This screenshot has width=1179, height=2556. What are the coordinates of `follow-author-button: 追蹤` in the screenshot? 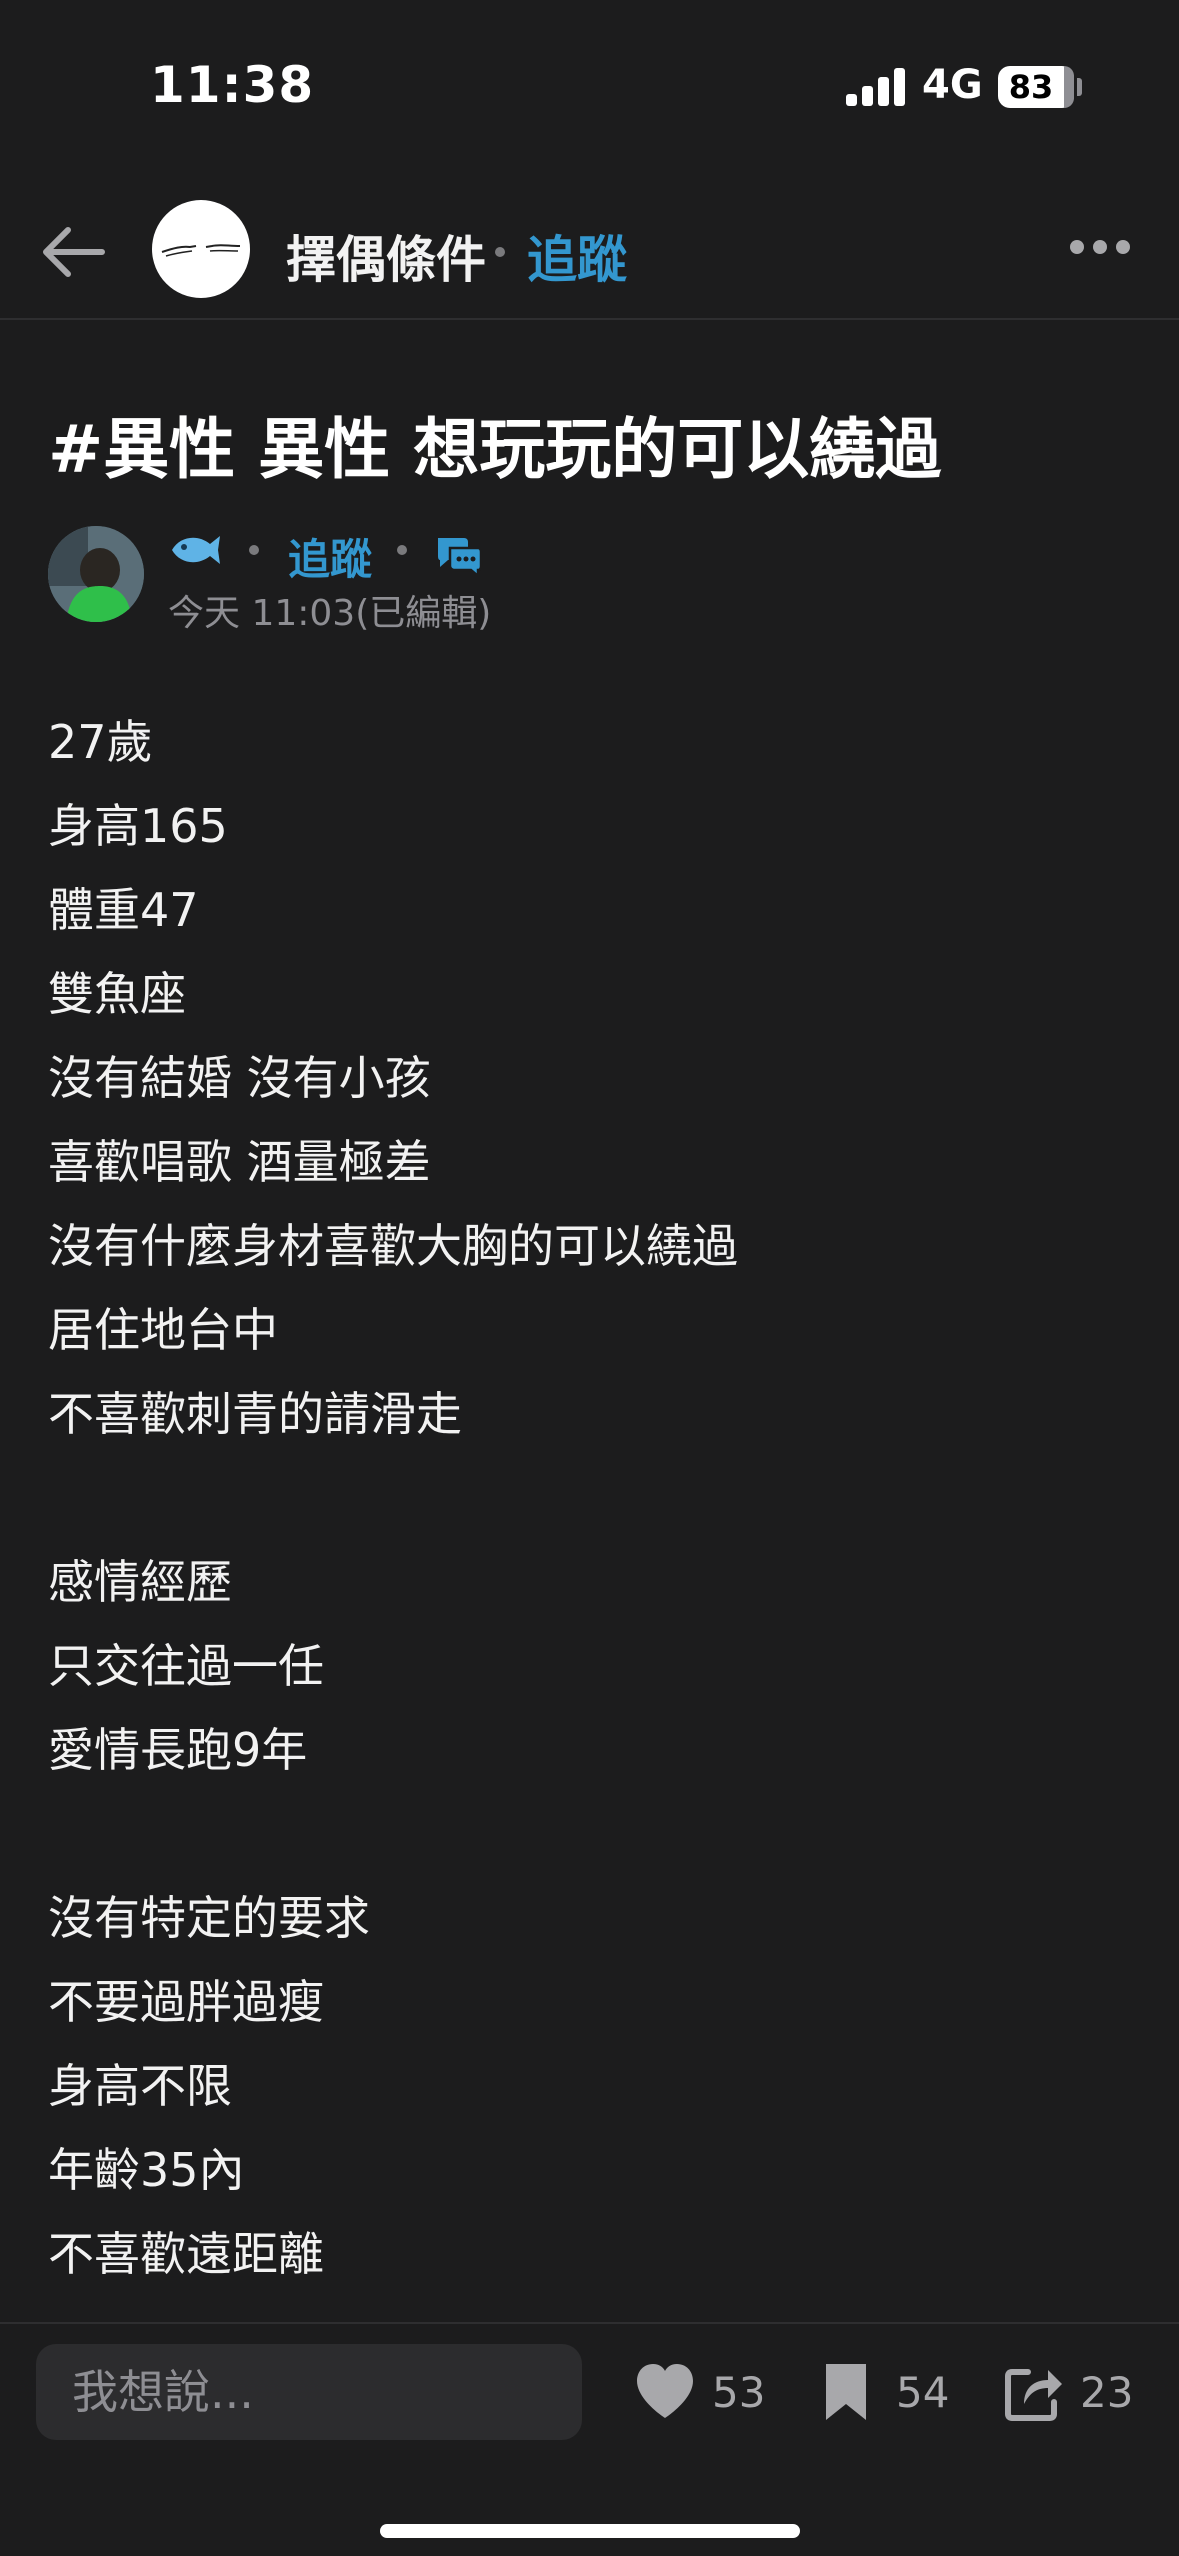 It's located at (330, 556).